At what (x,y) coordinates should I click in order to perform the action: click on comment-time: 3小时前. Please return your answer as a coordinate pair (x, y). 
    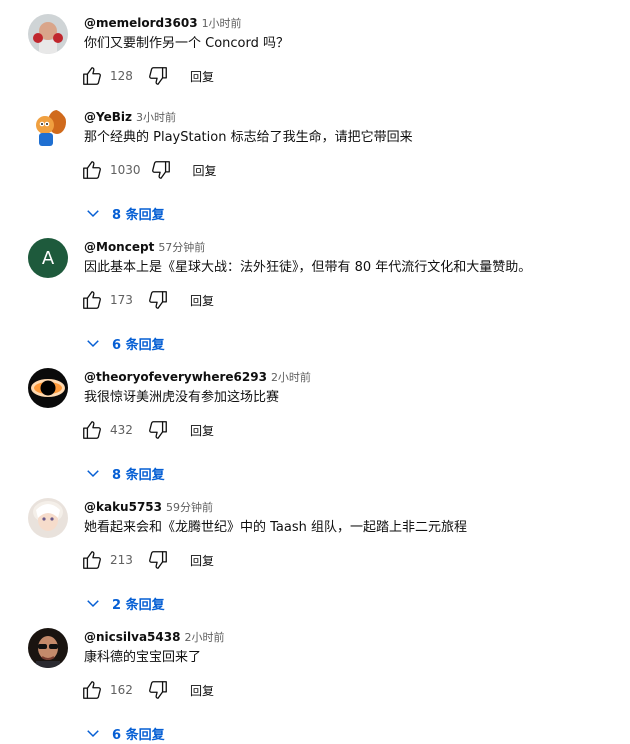
    Looking at the image, I should click on (156, 117).